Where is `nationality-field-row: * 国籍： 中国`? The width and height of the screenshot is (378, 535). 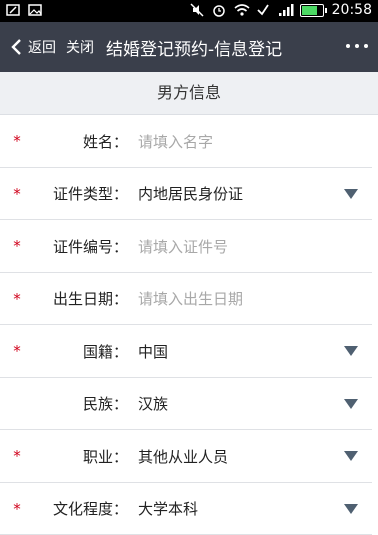
nationality-field-row: * 国籍： 中国 is located at coordinates (189, 351).